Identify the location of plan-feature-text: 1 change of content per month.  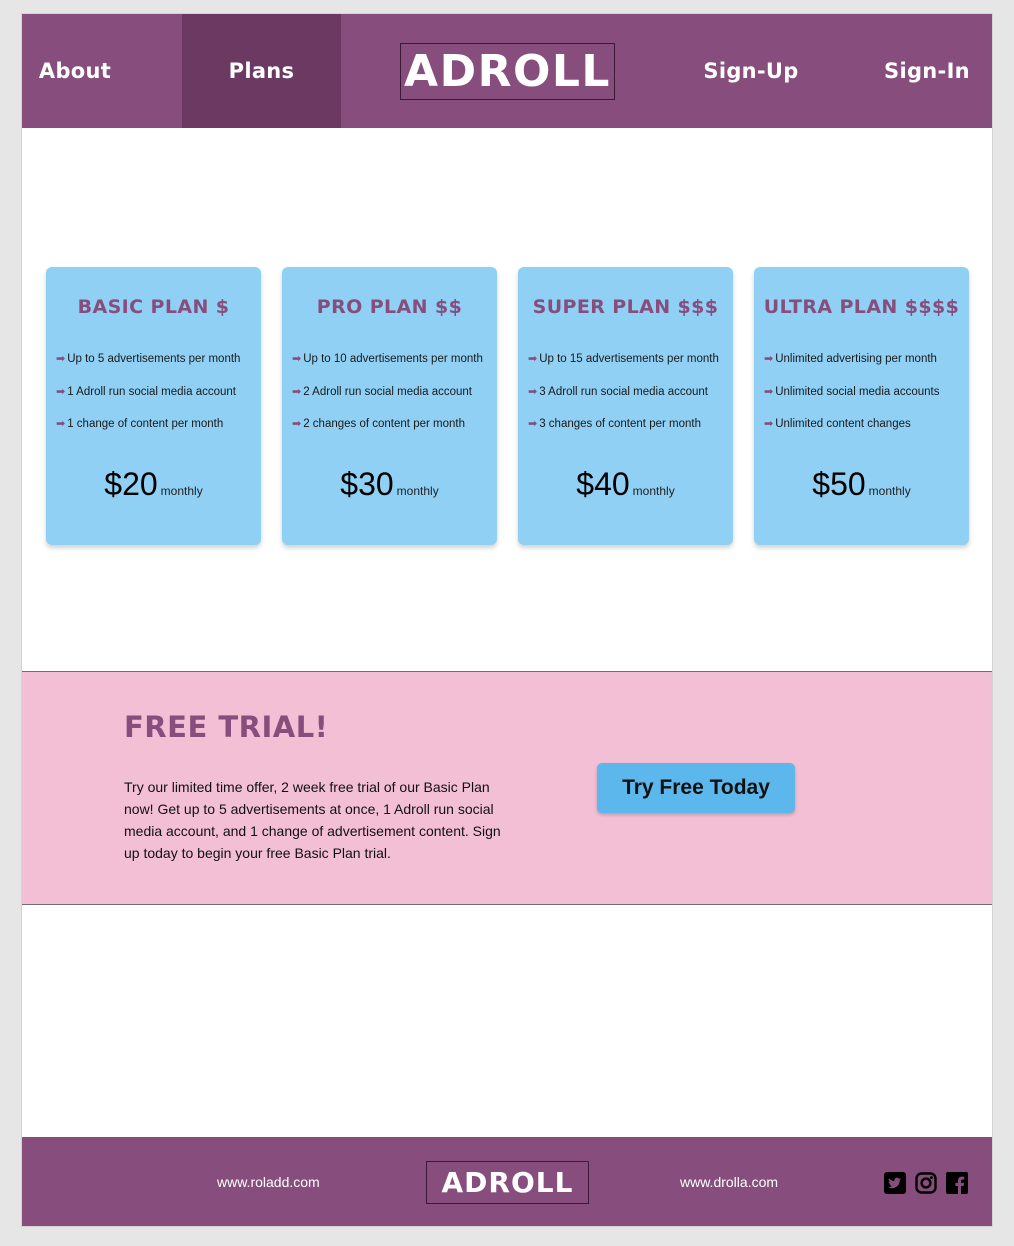
(145, 423).